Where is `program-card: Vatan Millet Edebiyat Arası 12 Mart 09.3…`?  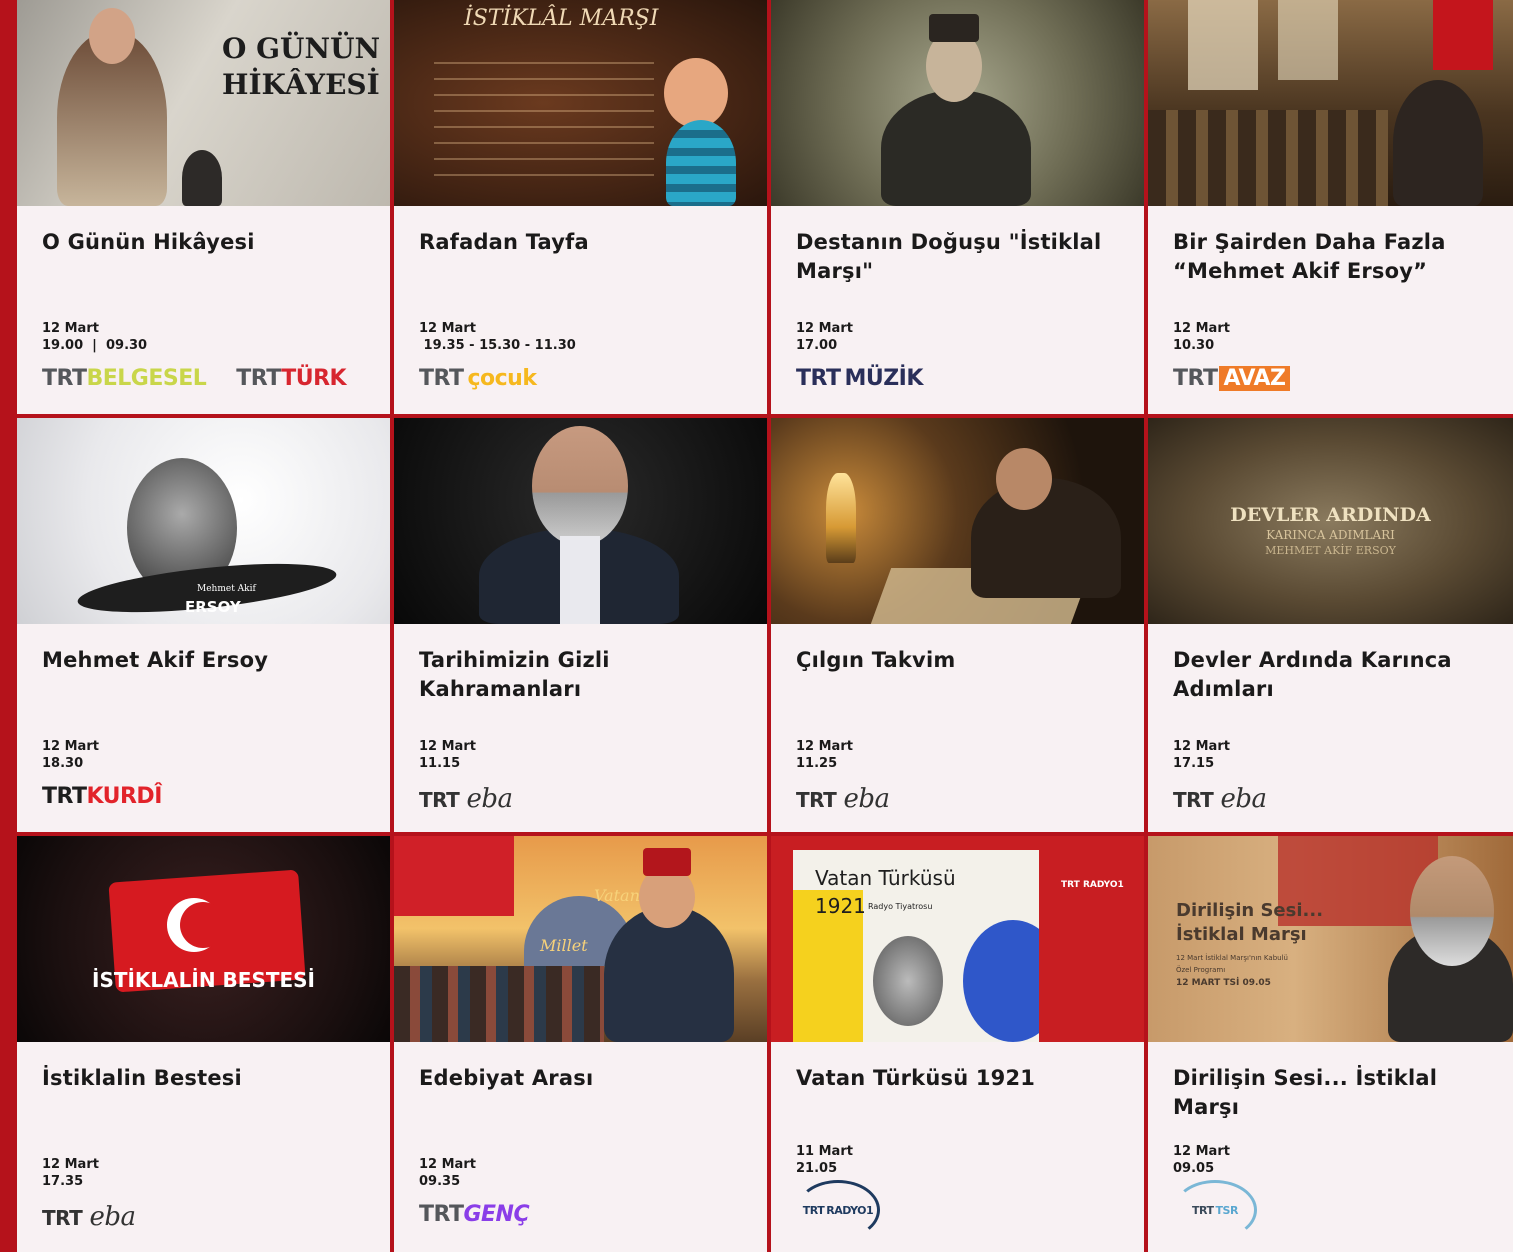 program-card: Vatan Millet Edebiyat Arası 12 Mart 09.3… is located at coordinates (580, 1044).